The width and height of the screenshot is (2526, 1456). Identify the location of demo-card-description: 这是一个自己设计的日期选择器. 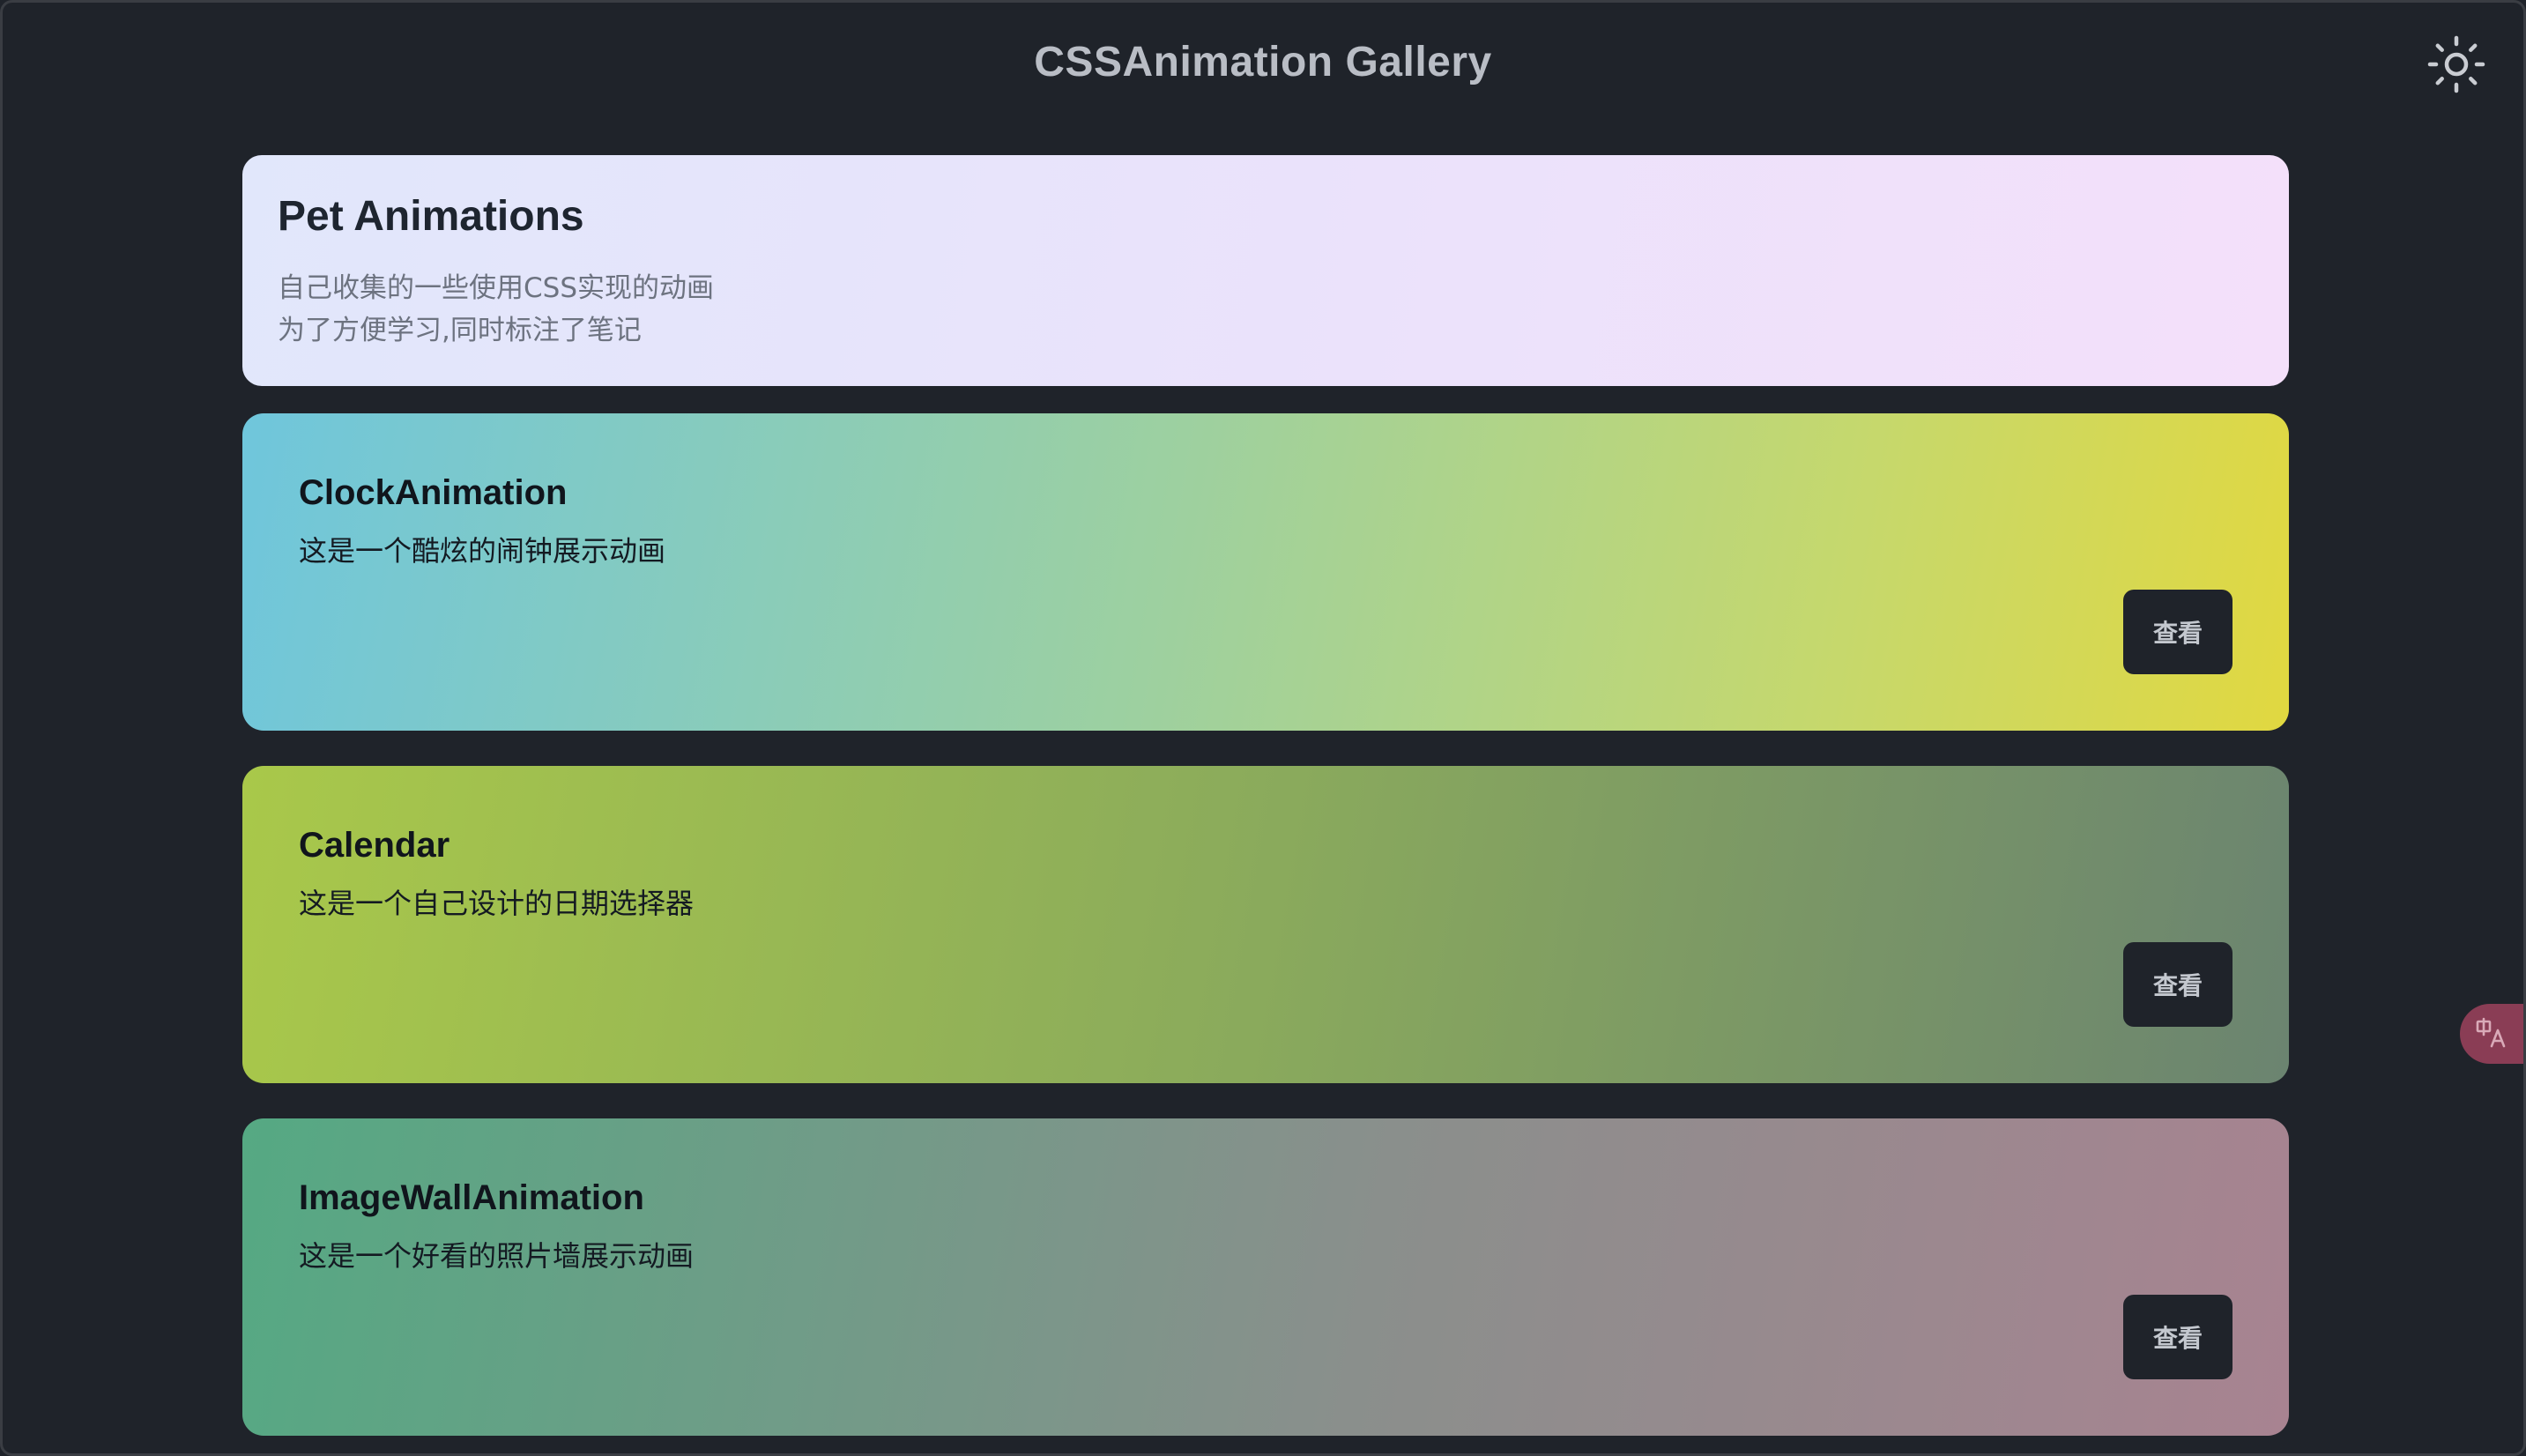
(497, 903).